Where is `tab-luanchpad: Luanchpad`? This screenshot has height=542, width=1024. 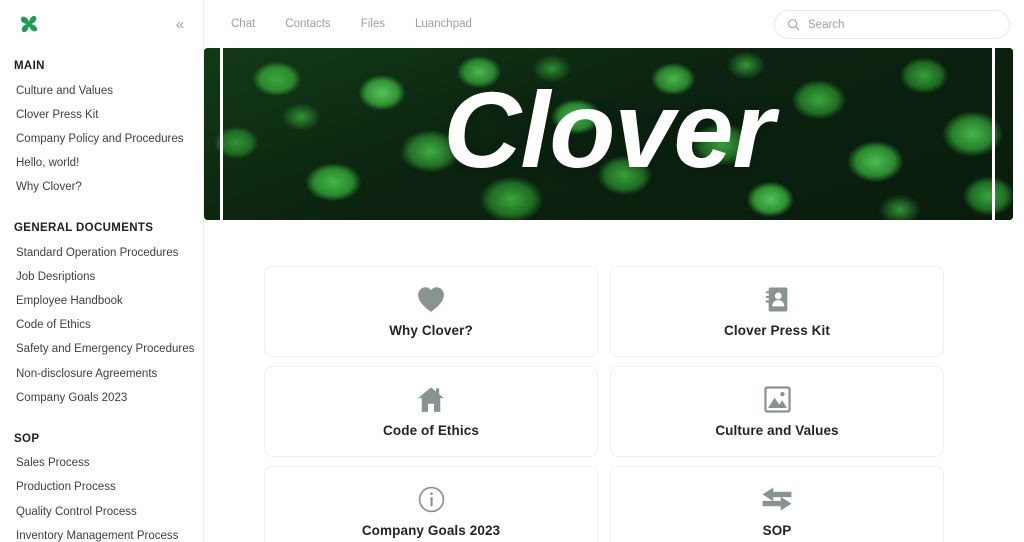 tab-luanchpad: Luanchpad is located at coordinates (443, 24).